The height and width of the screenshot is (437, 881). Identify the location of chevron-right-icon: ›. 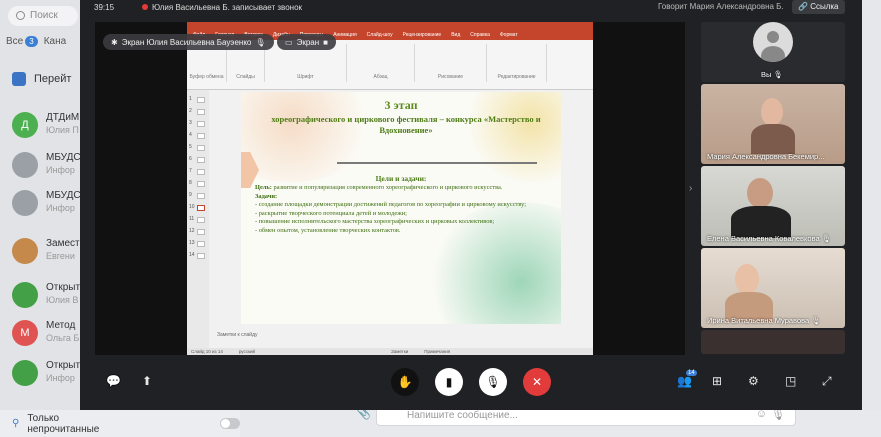
(690, 188).